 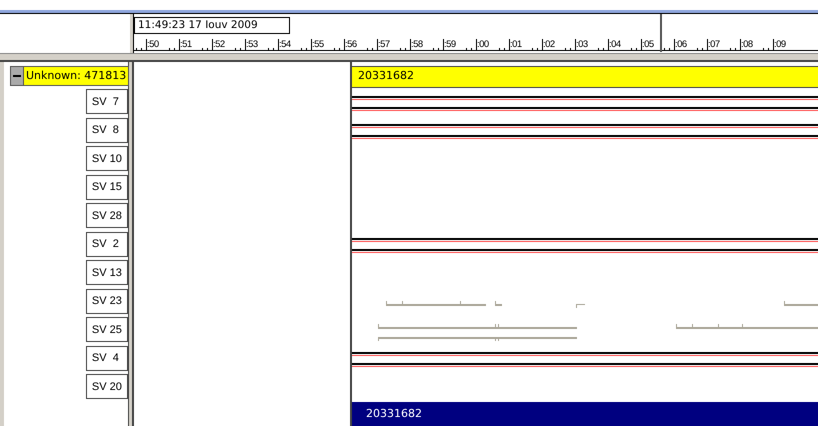 I want to click on time-label: :53, so click(x=255, y=44).